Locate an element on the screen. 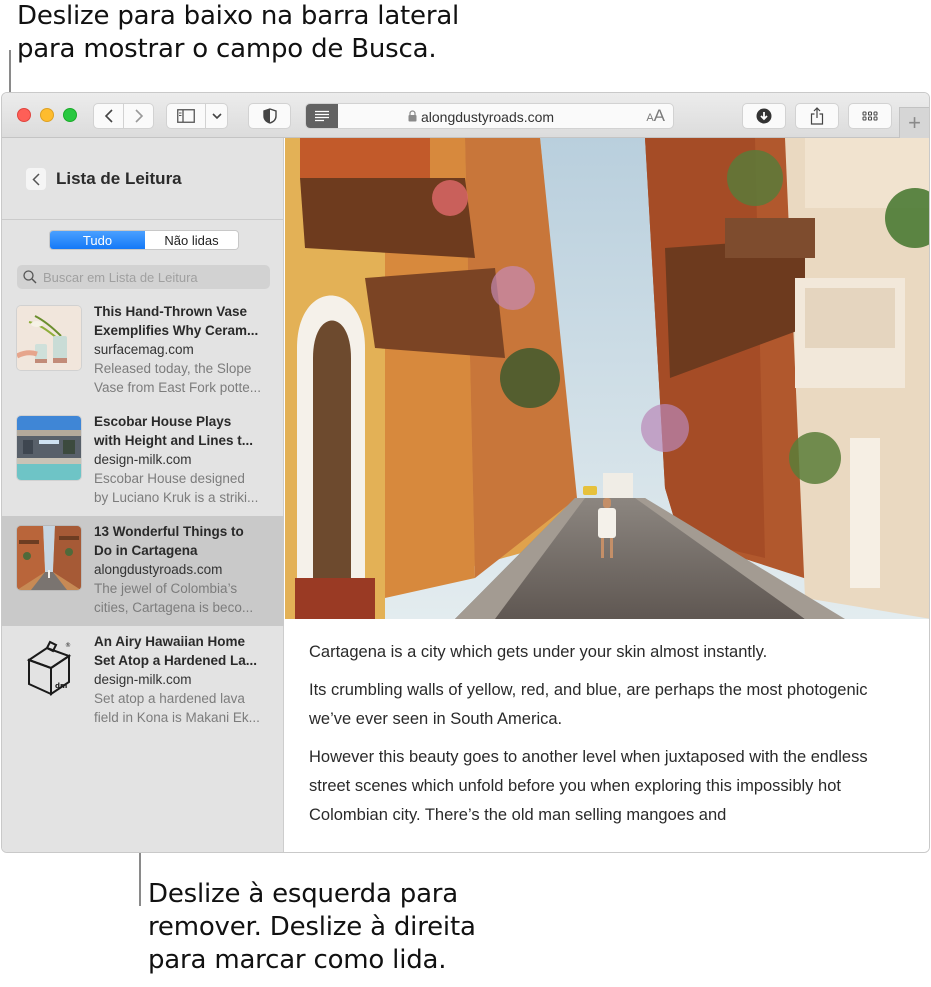 This screenshot has height=987, width=931. sidebar-toggle-button is located at coordinates (186, 116).